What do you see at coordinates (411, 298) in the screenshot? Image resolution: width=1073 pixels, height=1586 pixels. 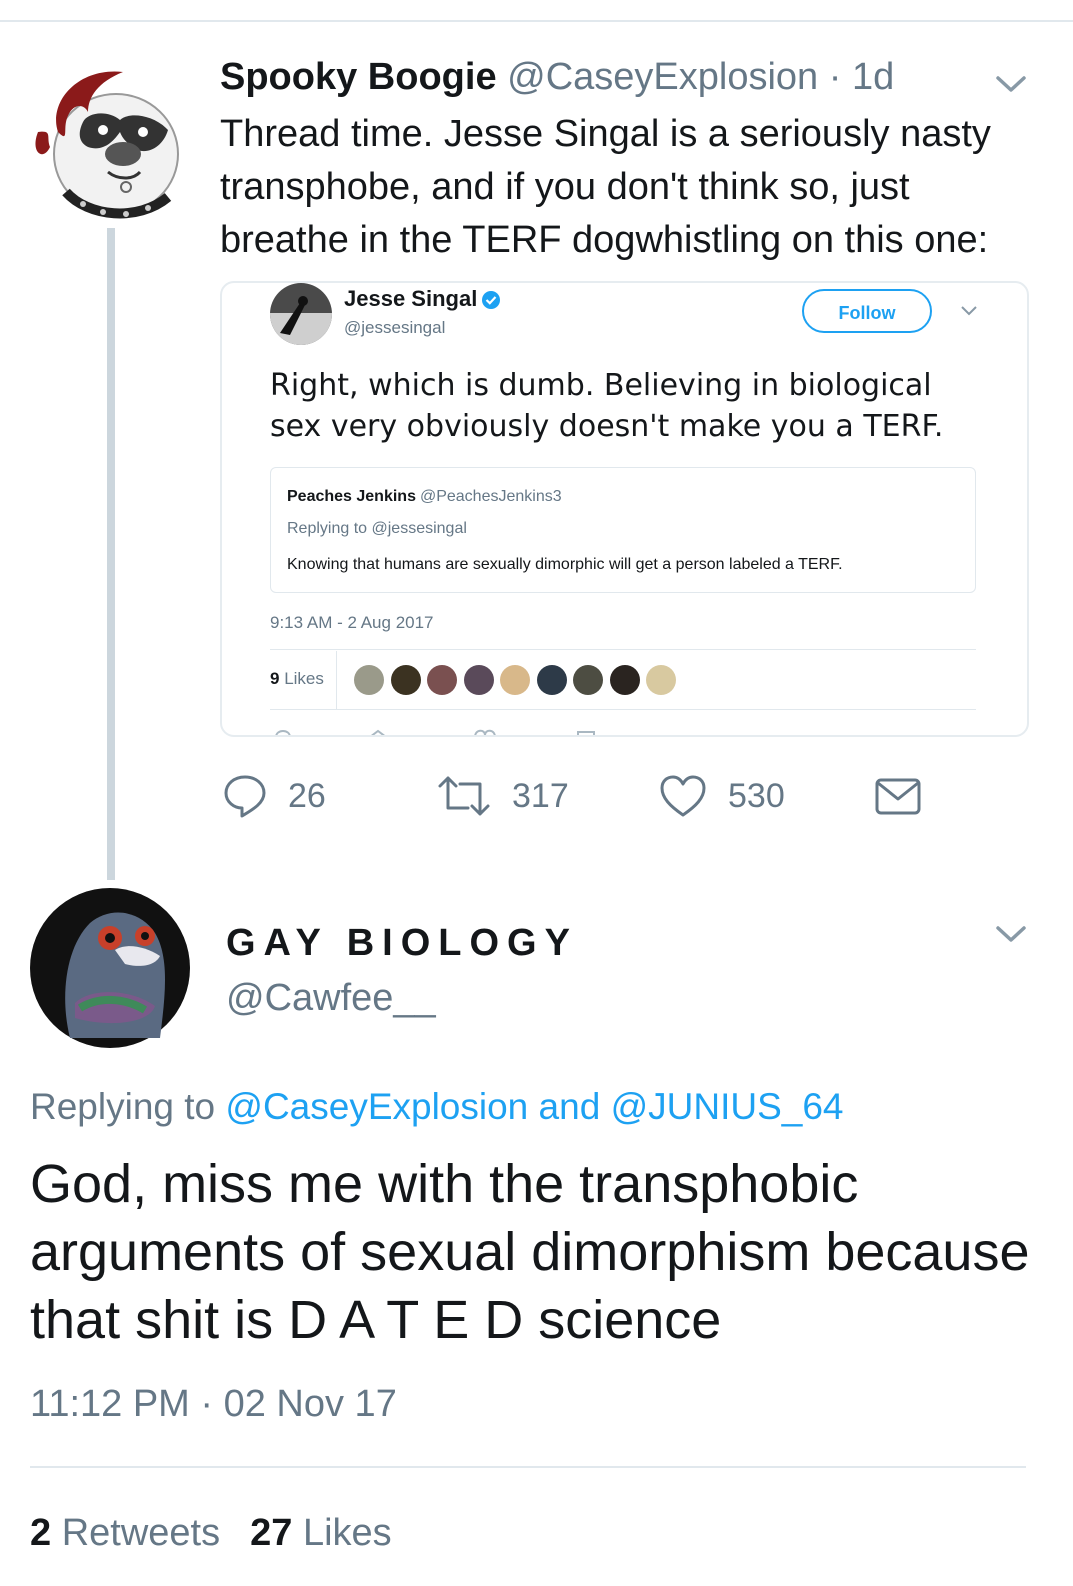 I see `embedded-name-text: Jesse Singal` at bounding box center [411, 298].